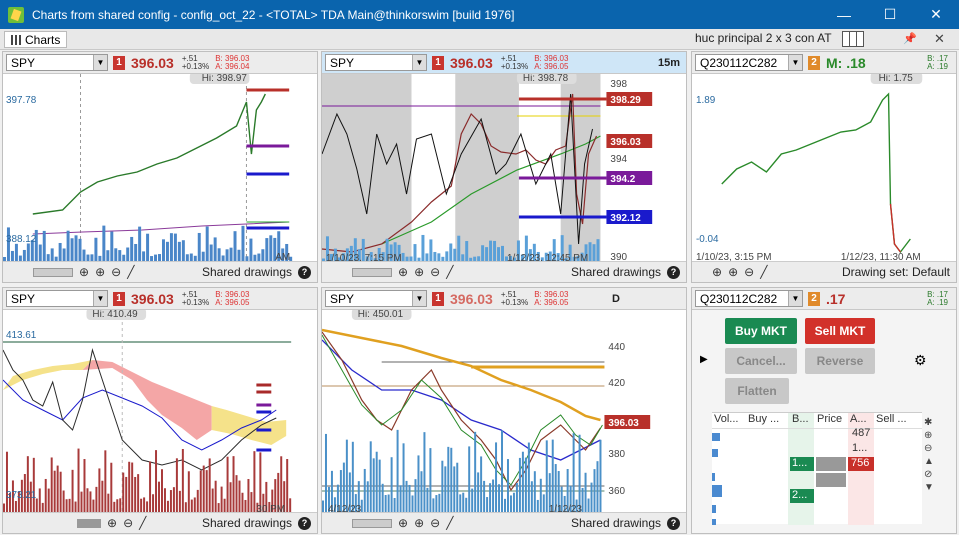 This screenshot has width=959, height=535. Describe the element at coordinates (929, 474) in the screenshot. I see `center-icon: ⊘` at that location.